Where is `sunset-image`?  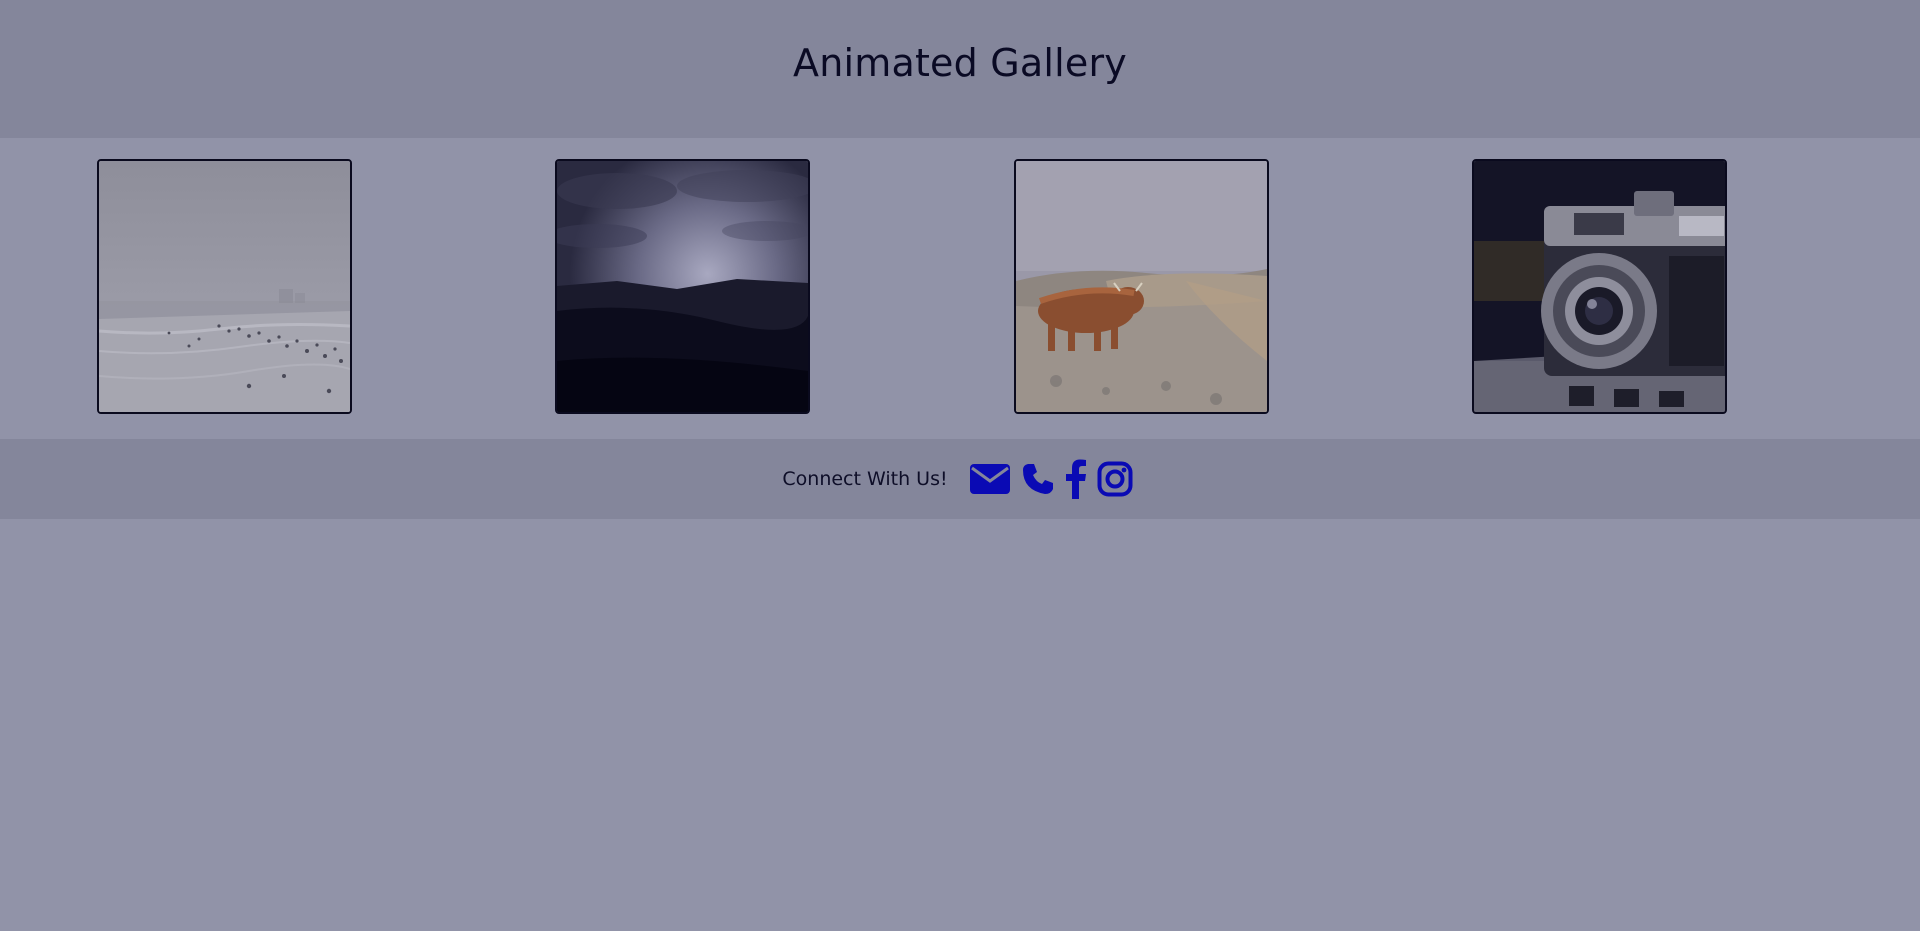 sunset-image is located at coordinates (682, 286).